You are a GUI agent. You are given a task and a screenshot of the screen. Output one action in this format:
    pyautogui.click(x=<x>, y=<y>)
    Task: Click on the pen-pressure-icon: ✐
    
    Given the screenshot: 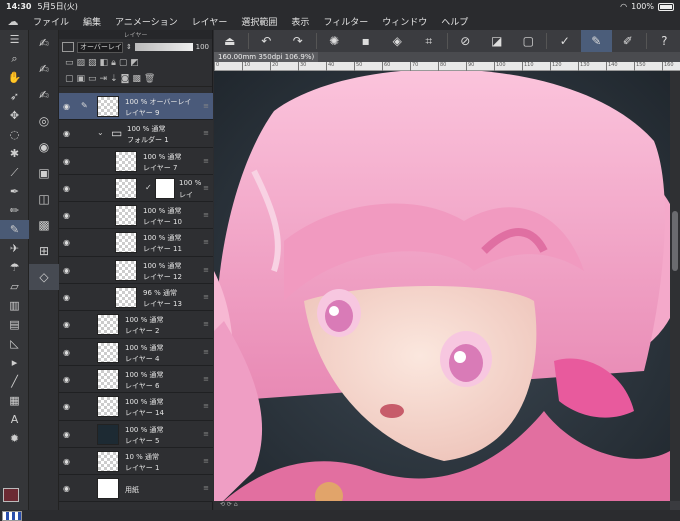 What is the action you would take?
    pyautogui.click(x=628, y=41)
    